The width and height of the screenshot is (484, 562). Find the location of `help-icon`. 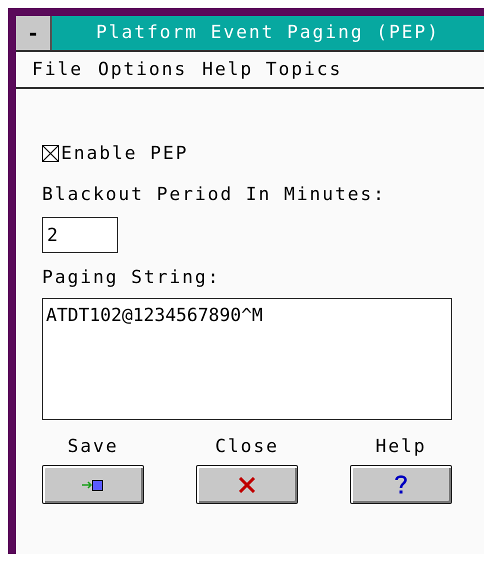

help-icon is located at coordinates (401, 484).